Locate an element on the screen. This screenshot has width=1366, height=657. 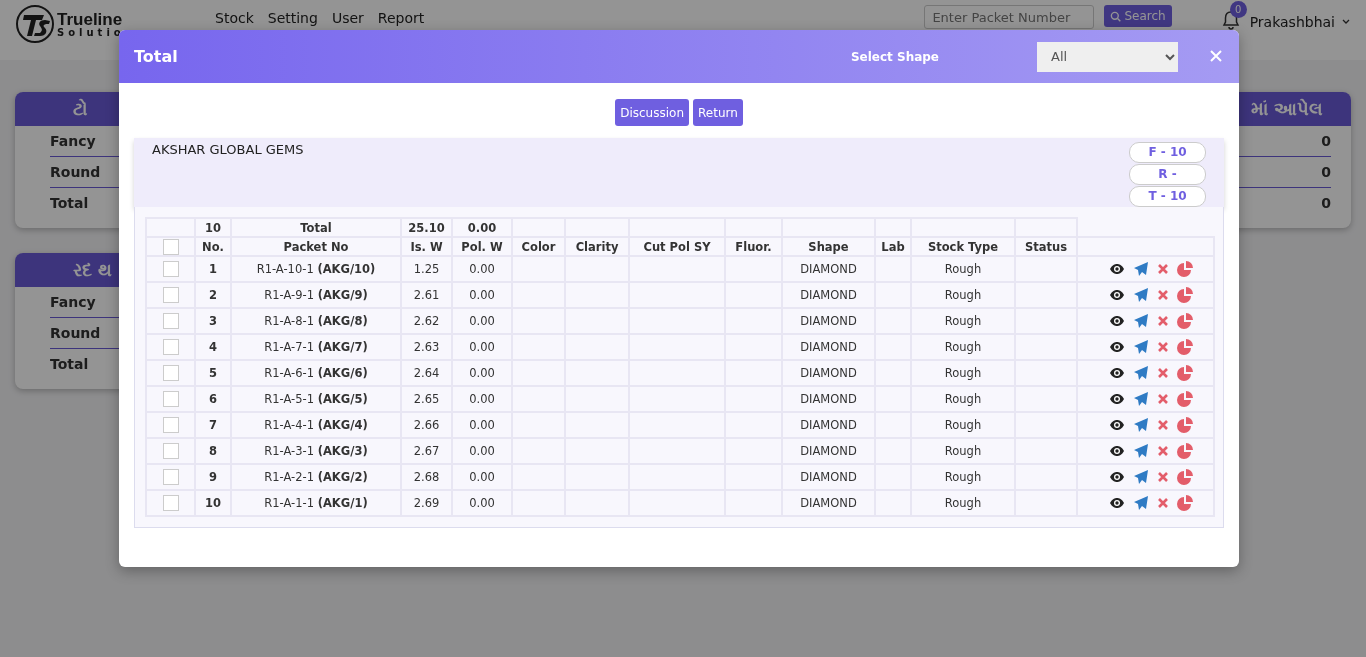
table-cell: 2.61 is located at coordinates (426, 295).